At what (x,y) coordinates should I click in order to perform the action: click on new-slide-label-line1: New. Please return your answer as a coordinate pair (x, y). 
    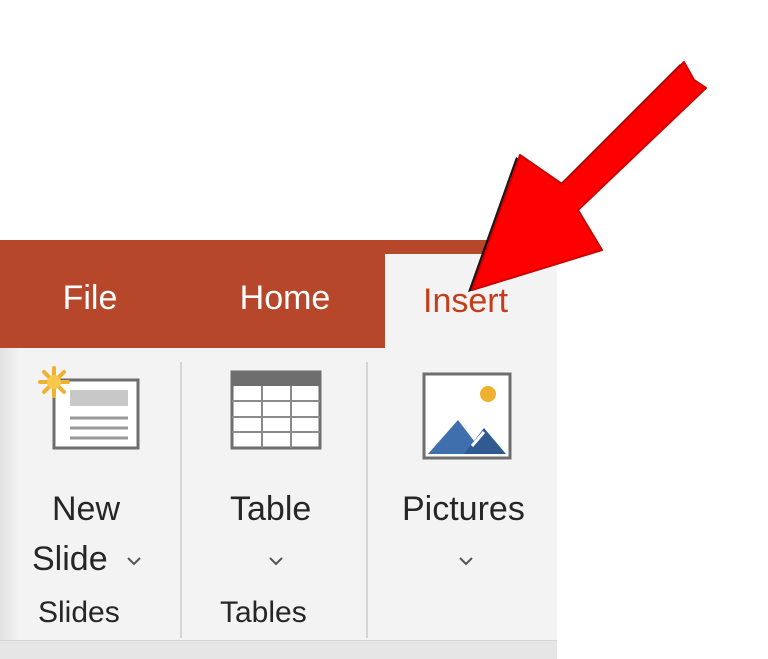
    Looking at the image, I should click on (86, 509).